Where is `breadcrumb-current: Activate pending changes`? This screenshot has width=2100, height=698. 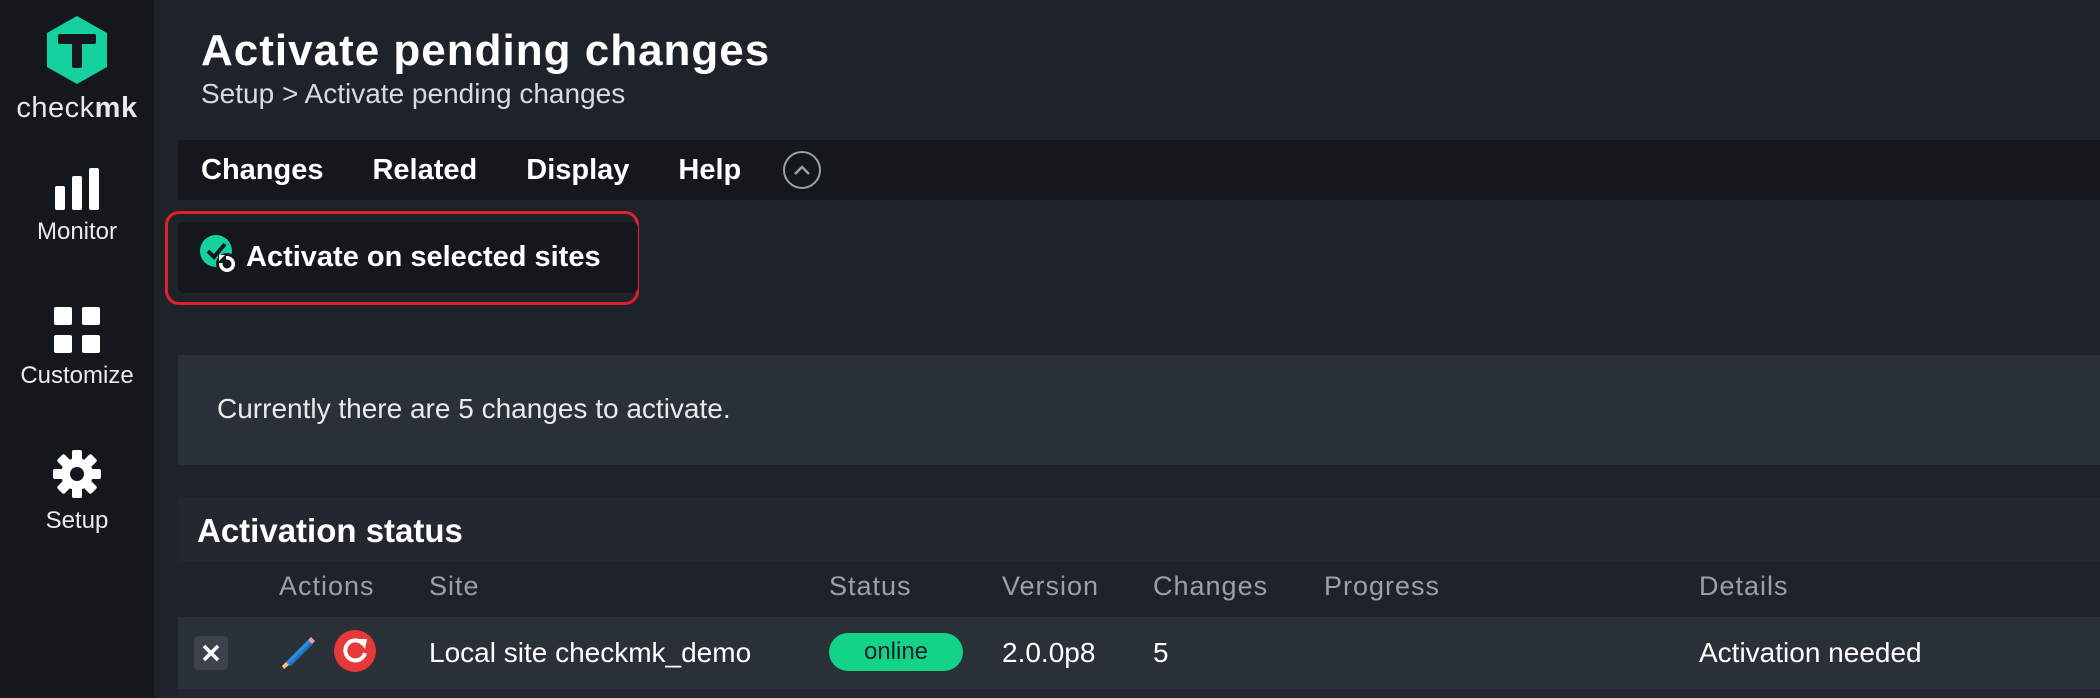 breadcrumb-current: Activate pending changes is located at coordinates (465, 93).